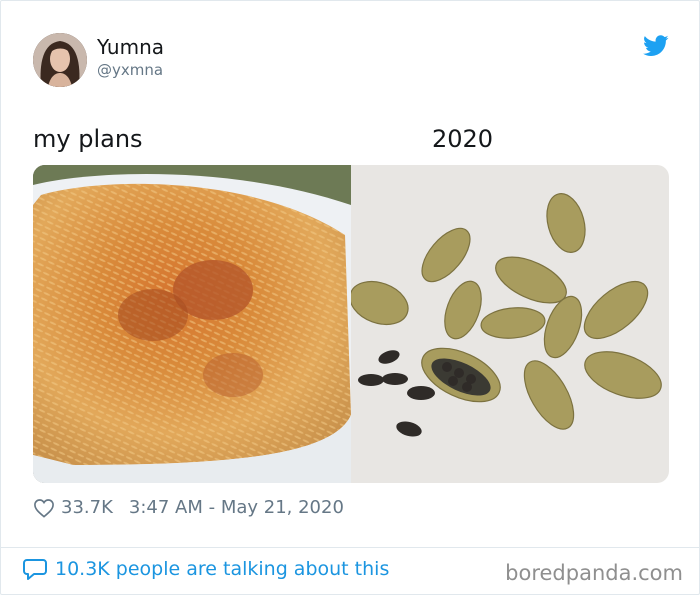  What do you see at coordinates (656, 46) in the screenshot?
I see `twitter-bird-icon` at bounding box center [656, 46].